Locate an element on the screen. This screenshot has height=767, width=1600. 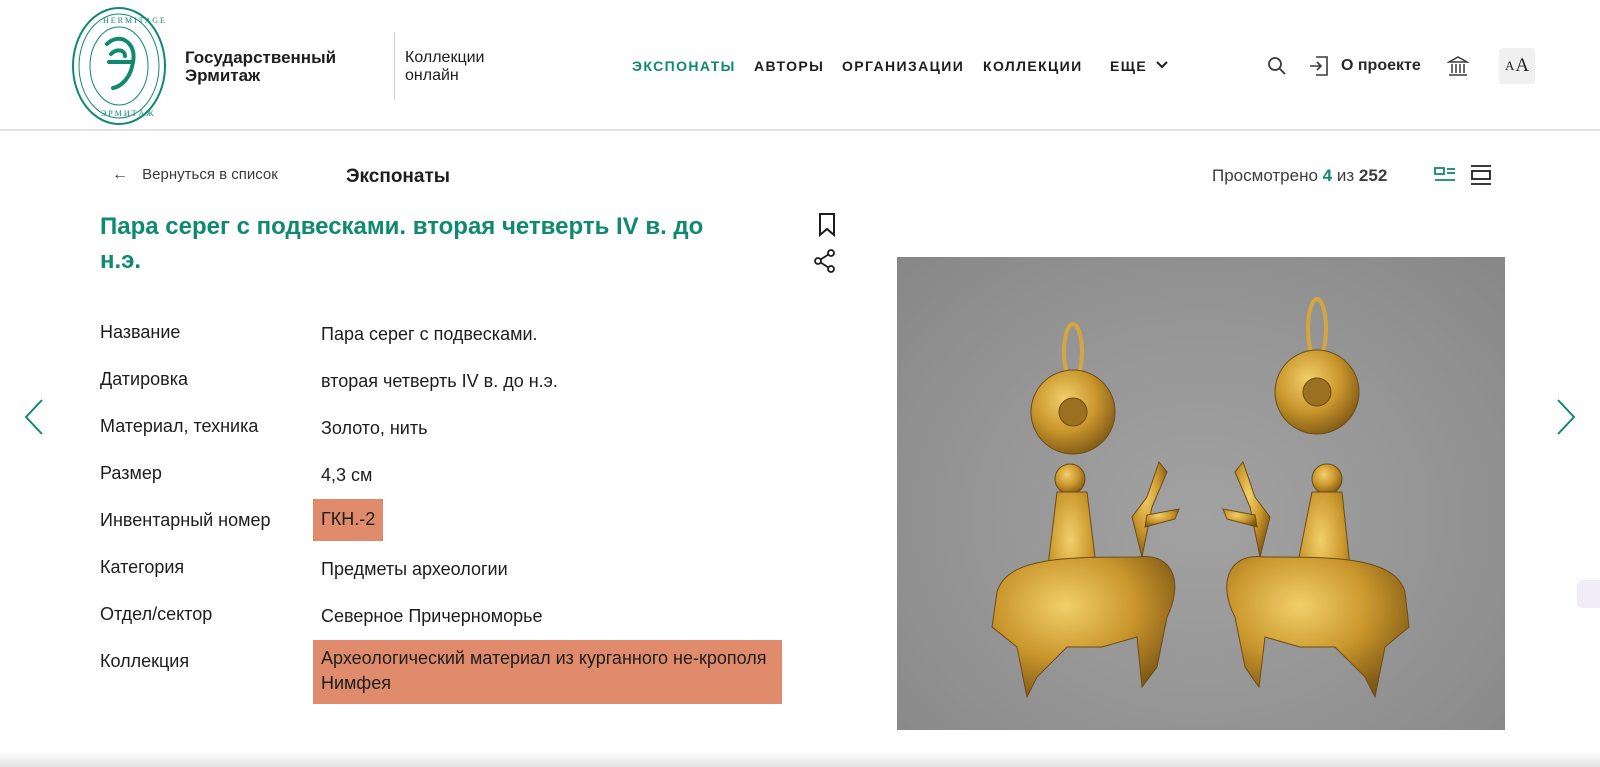
next-item-arrow is located at coordinates (1566, 417).